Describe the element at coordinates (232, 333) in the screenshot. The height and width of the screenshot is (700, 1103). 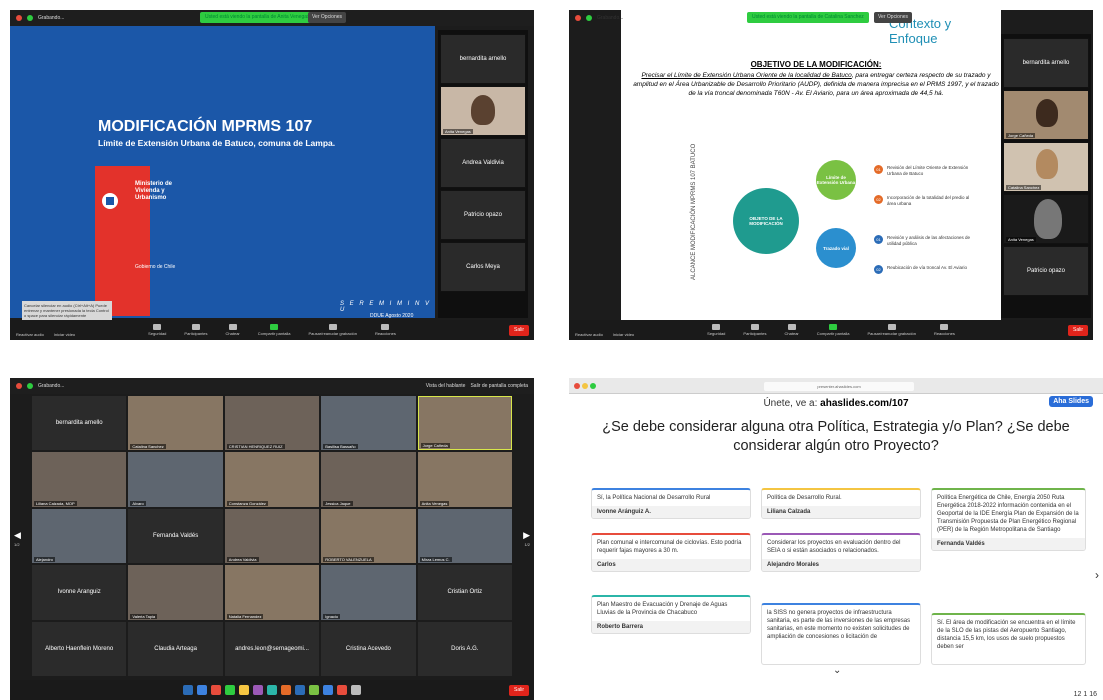
I see `control-label: Chatear` at that location.